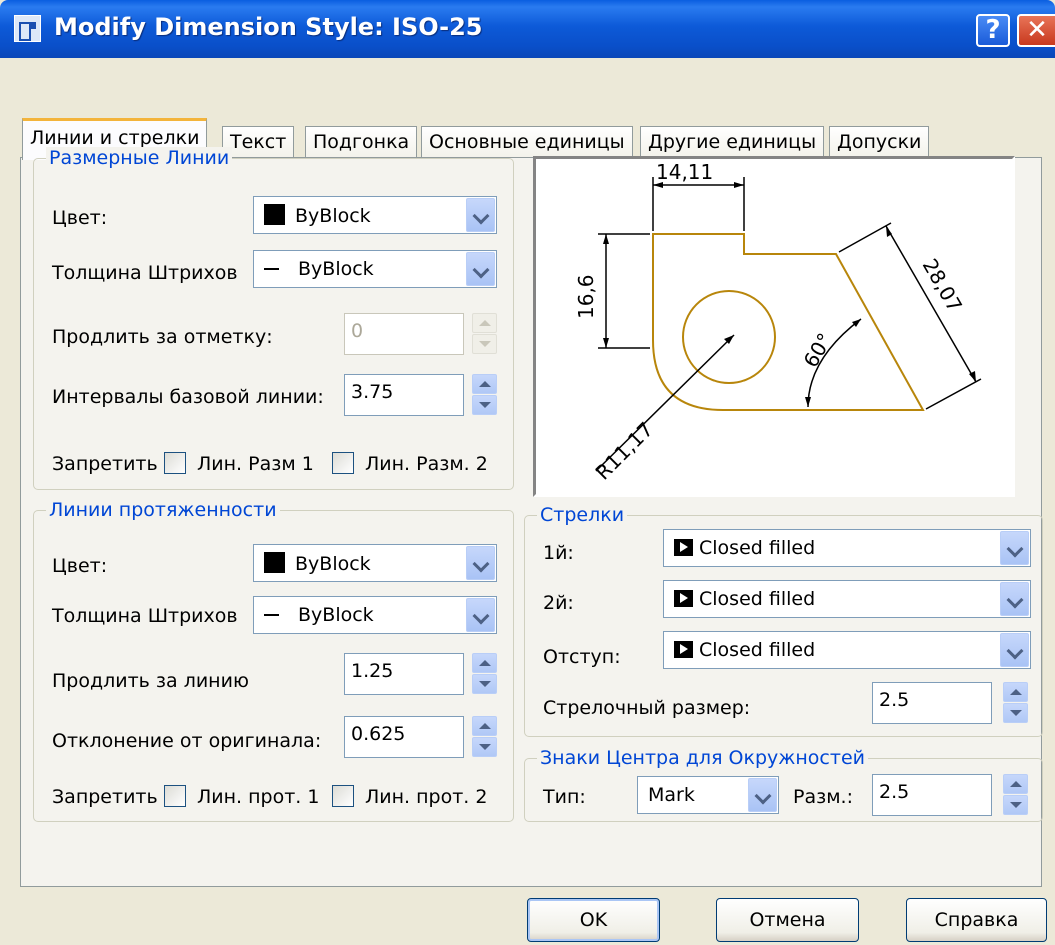 The image size is (1055, 945). What do you see at coordinates (586, 296) in the screenshot?
I see `preview-dim-left: 16,6` at bounding box center [586, 296].